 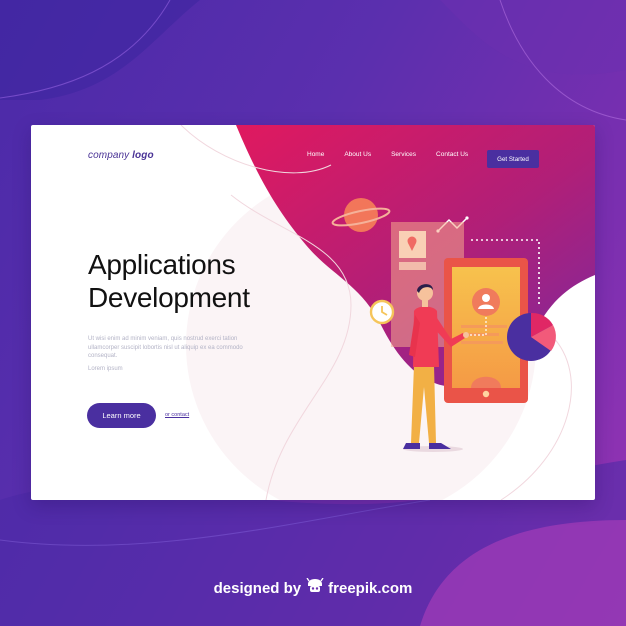 I want to click on designed-by-text: designed by, so click(x=257, y=588).